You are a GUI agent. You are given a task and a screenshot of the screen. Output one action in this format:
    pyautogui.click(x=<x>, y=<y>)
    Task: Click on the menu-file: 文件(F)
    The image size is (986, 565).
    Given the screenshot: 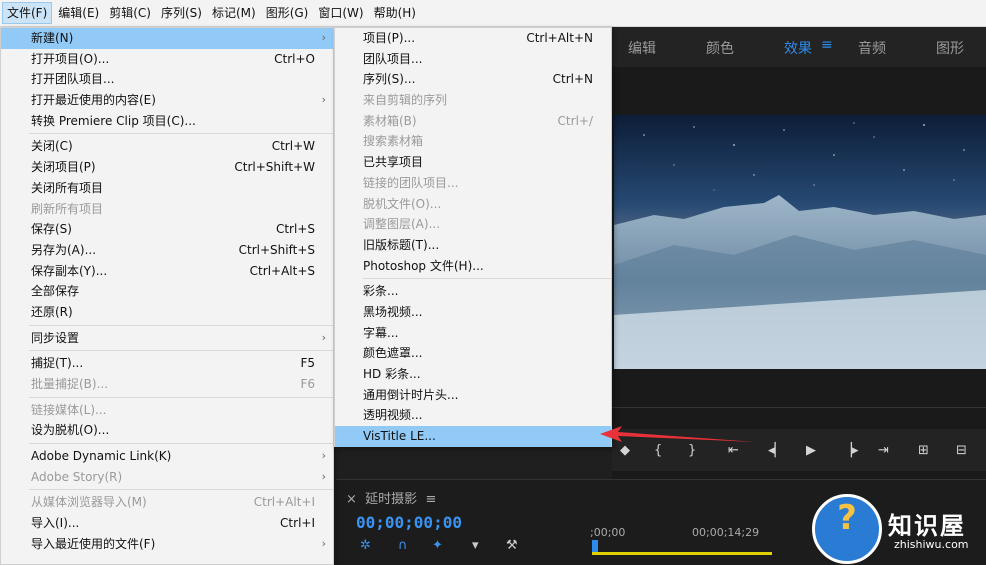 What is the action you would take?
    pyautogui.click(x=27, y=13)
    